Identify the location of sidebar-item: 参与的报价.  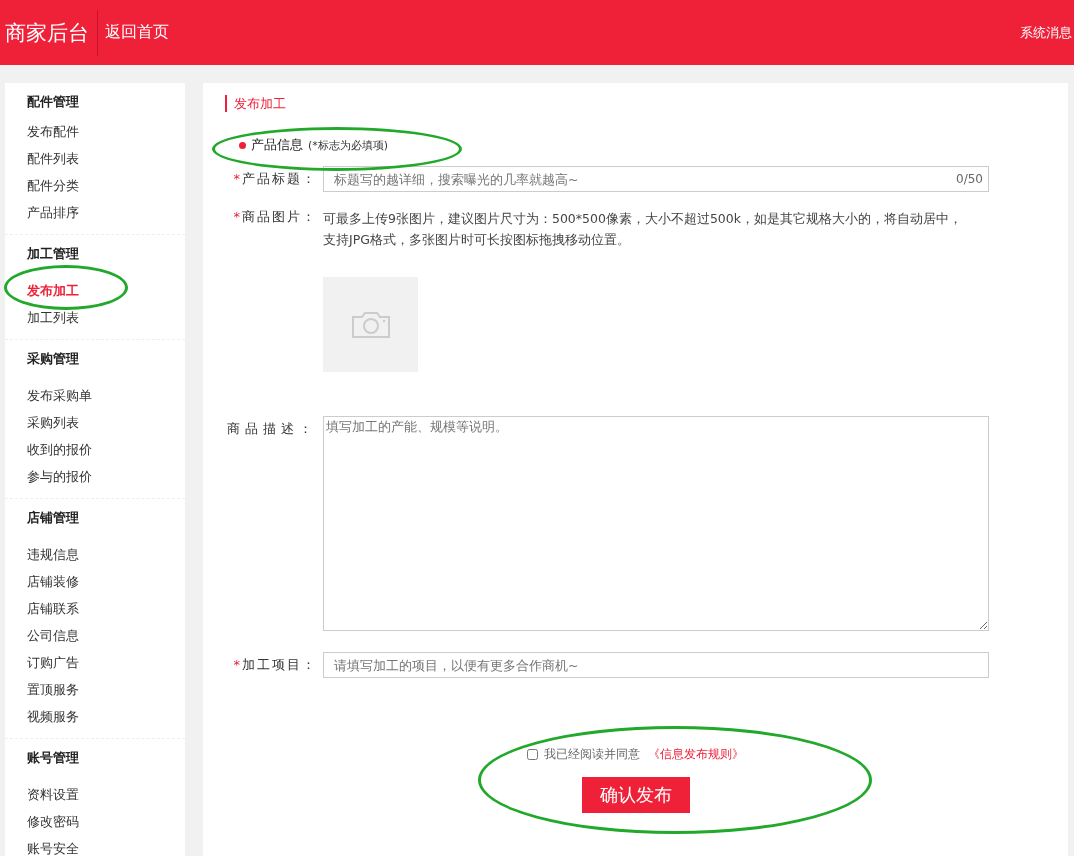
(59, 476).